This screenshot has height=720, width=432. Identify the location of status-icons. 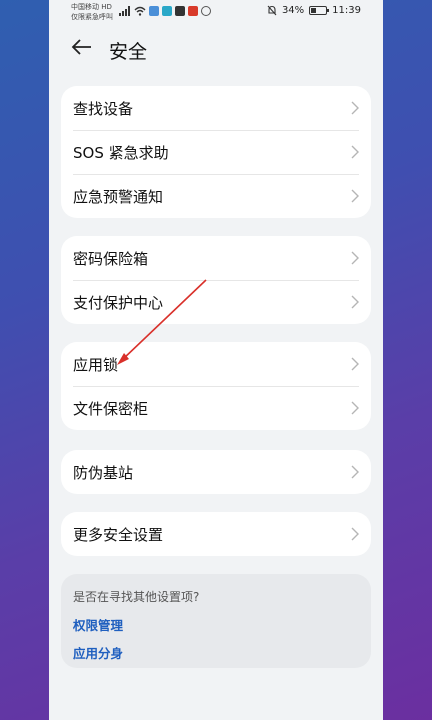
(165, 11).